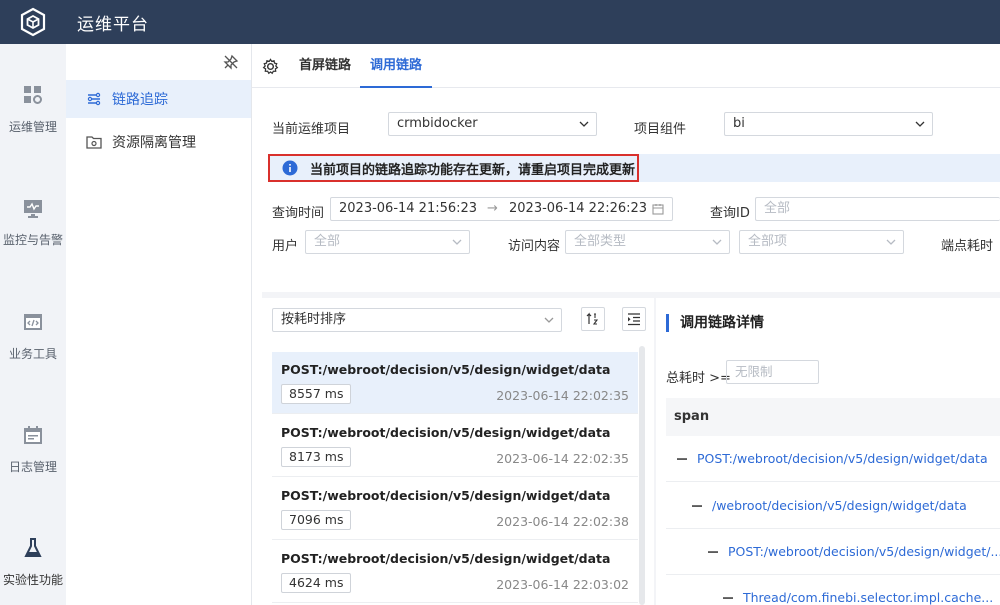 The height and width of the screenshot is (605, 1000). I want to click on notice-text: 当前项目的链路追踪功能存在更新，请重启项目完成更新, so click(473, 170).